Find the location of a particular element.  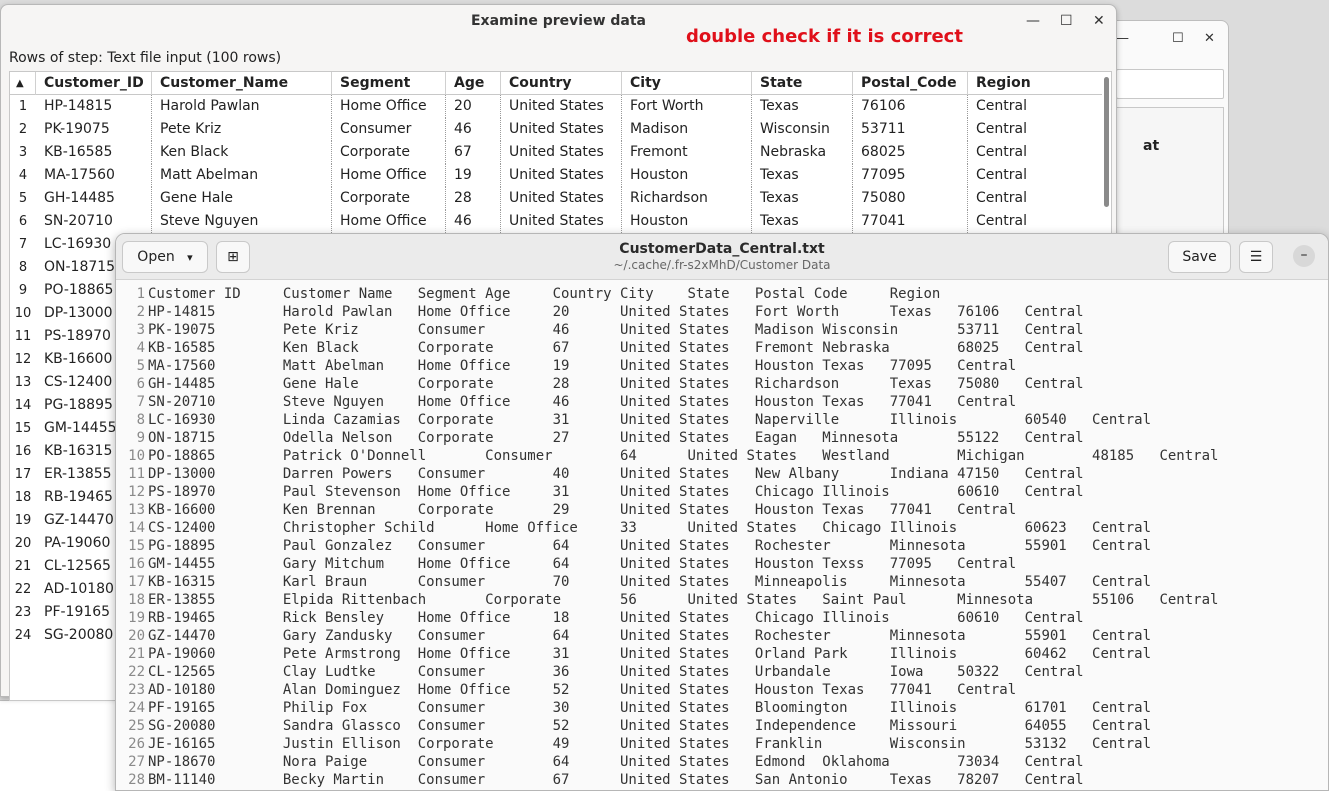

table-cell: Pete Kriz is located at coordinates (242, 129).